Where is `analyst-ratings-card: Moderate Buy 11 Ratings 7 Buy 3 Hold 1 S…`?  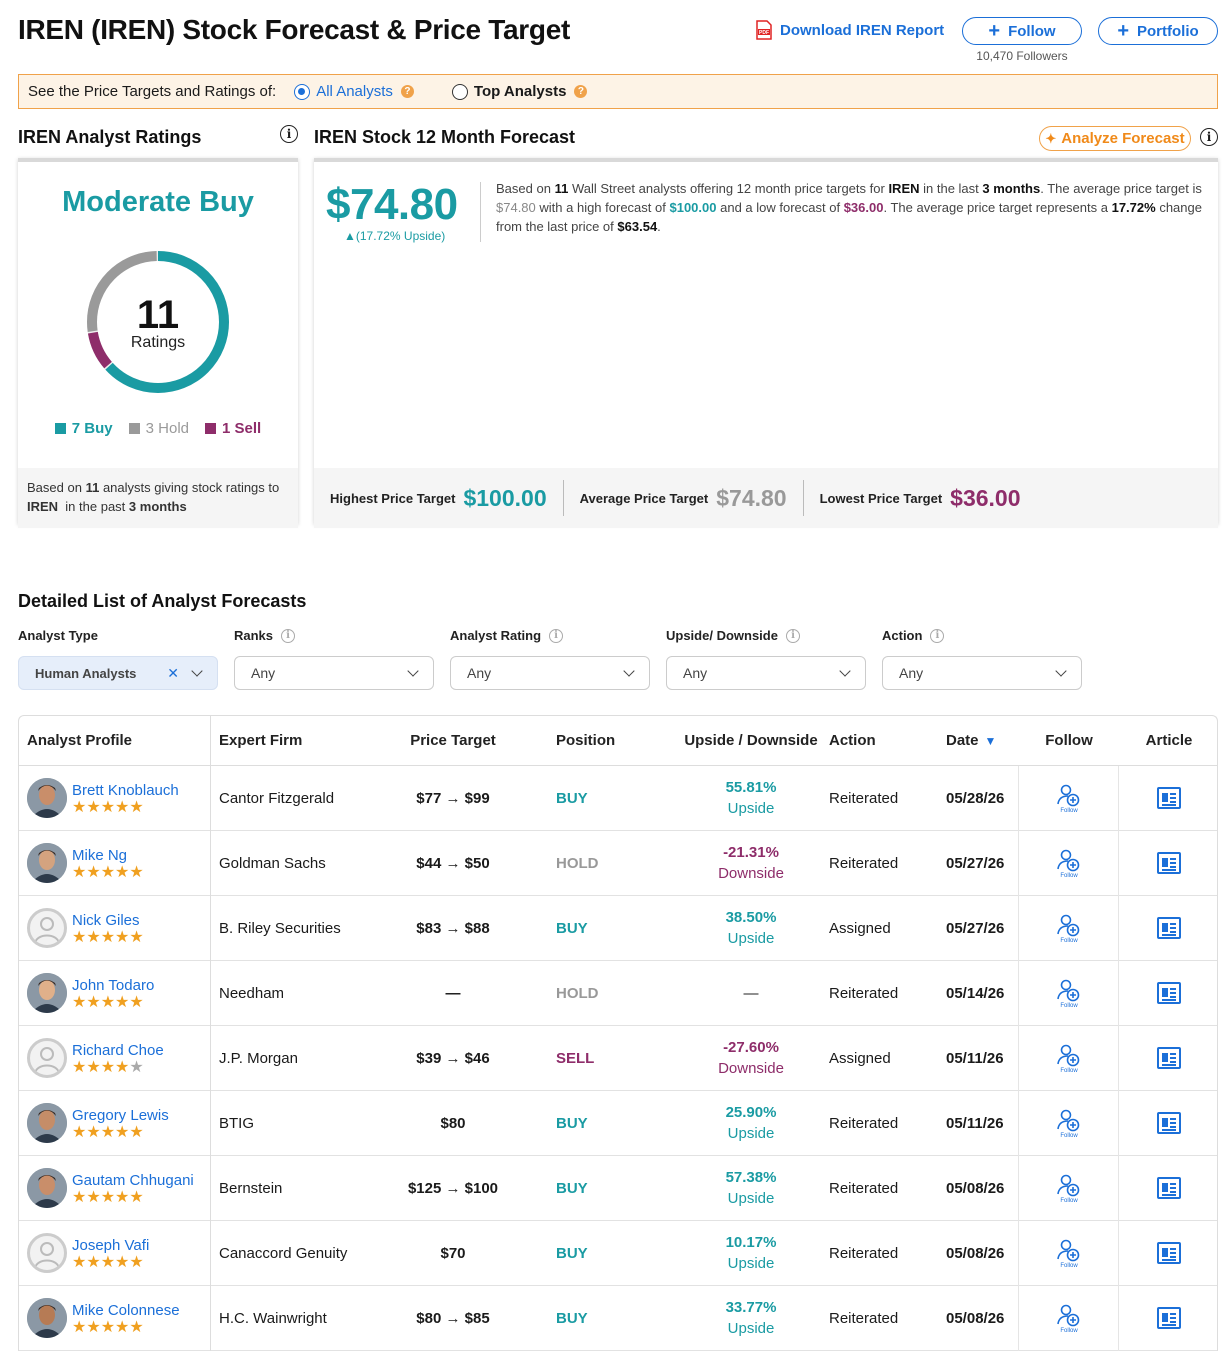 analyst-ratings-card: Moderate Buy 11 Ratings 7 Buy 3 Hold 1 S… is located at coordinates (158, 343).